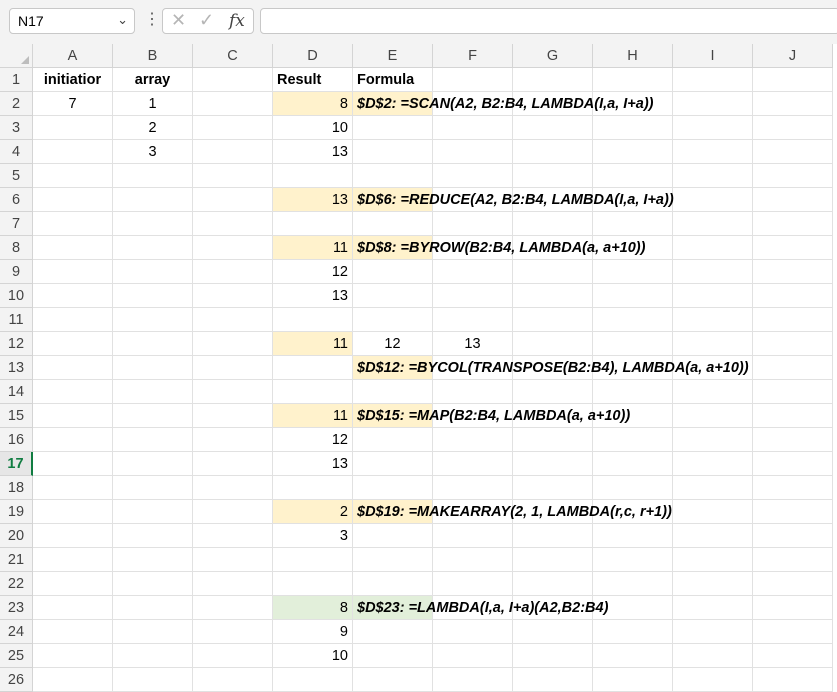  I want to click on column-header-J: J, so click(793, 56).